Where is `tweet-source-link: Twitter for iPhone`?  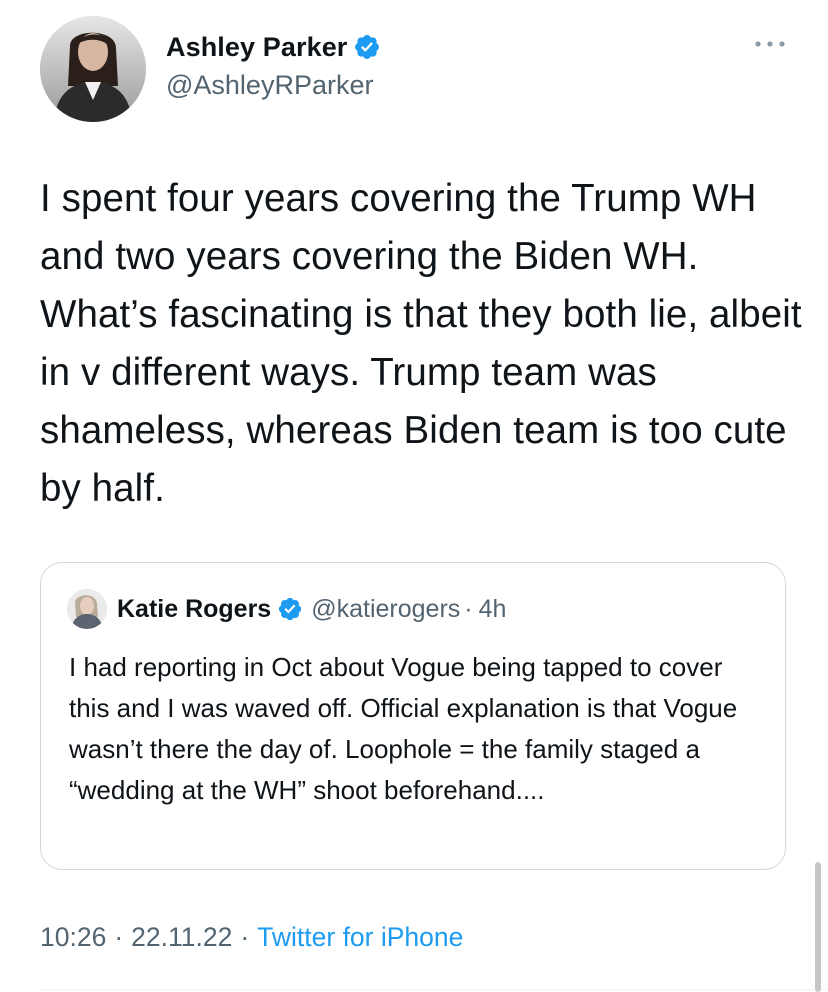
tweet-source-link: Twitter for iPhone is located at coordinates (360, 937).